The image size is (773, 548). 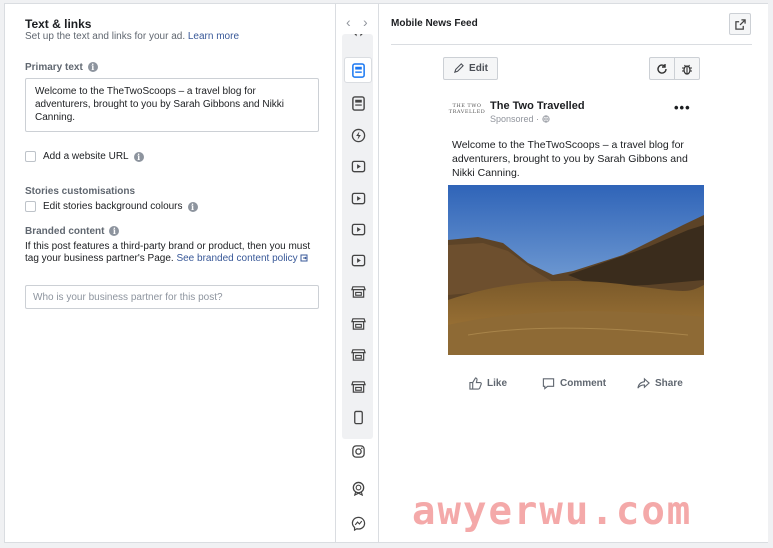 What do you see at coordinates (213, 36) in the screenshot?
I see `learn-more-link: Learn more` at bounding box center [213, 36].